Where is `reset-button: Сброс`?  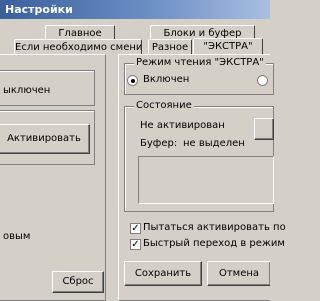
reset-button: Сброс is located at coordinates (78, 282).